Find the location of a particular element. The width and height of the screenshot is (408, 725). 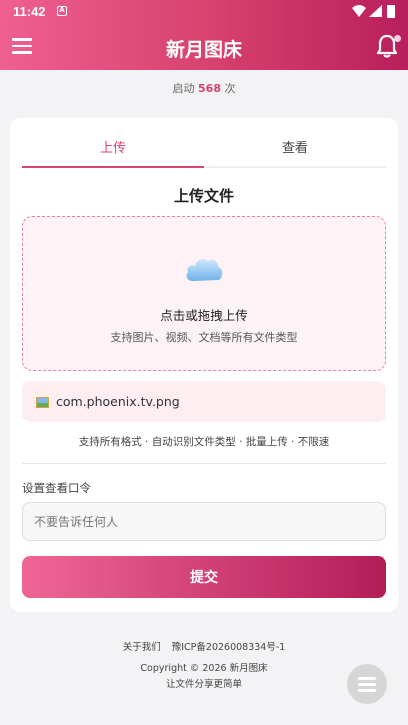

notification-a-icon: A is located at coordinates (62, 11).